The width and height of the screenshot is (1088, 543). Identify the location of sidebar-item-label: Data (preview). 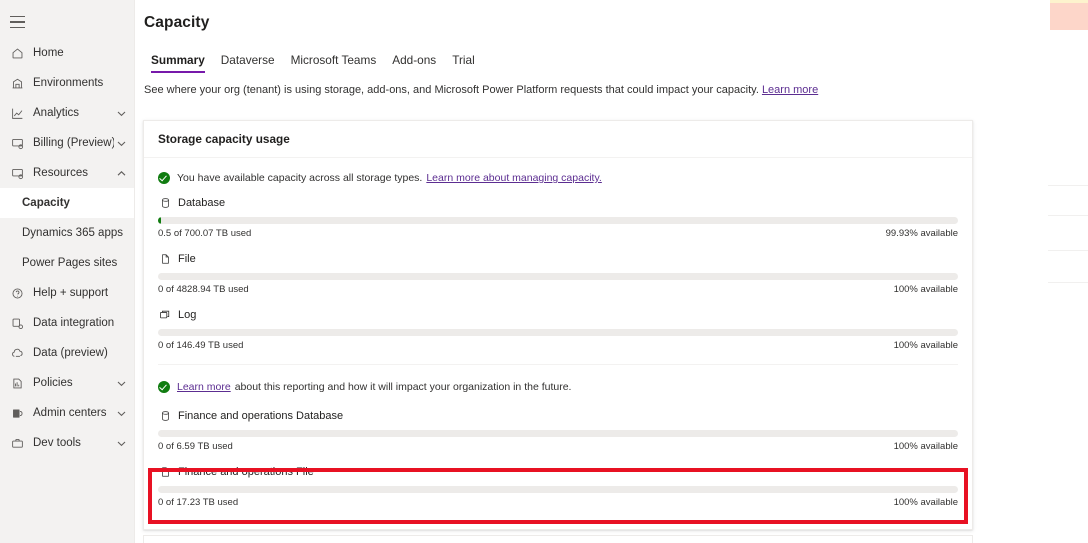
(70, 353).